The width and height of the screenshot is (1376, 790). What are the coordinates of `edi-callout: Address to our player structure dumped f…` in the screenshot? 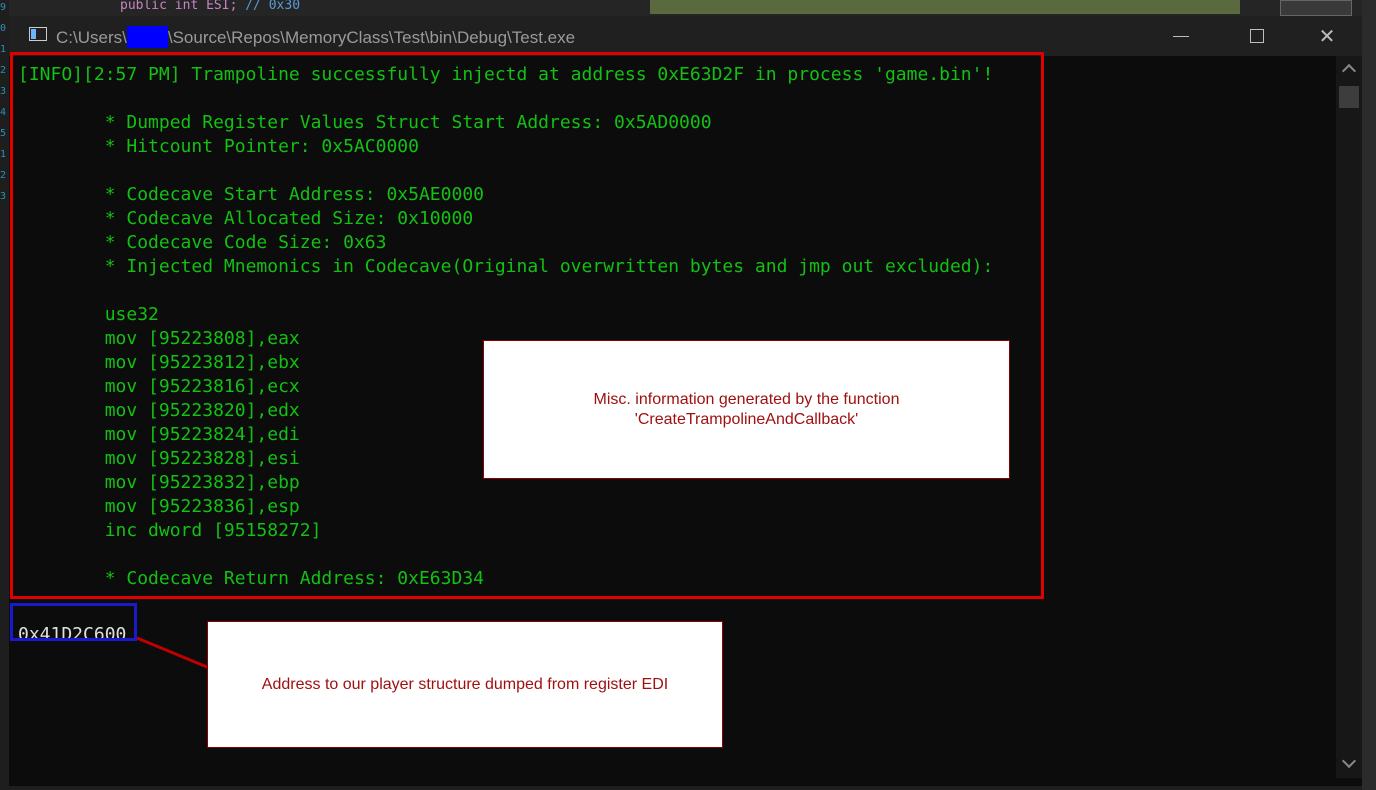 It's located at (465, 684).